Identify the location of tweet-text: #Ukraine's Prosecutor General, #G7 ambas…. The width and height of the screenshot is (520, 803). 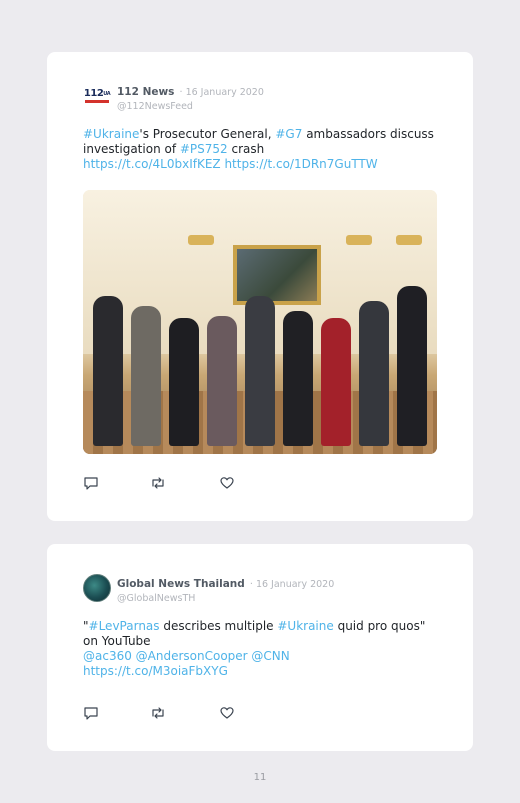
(268, 149).